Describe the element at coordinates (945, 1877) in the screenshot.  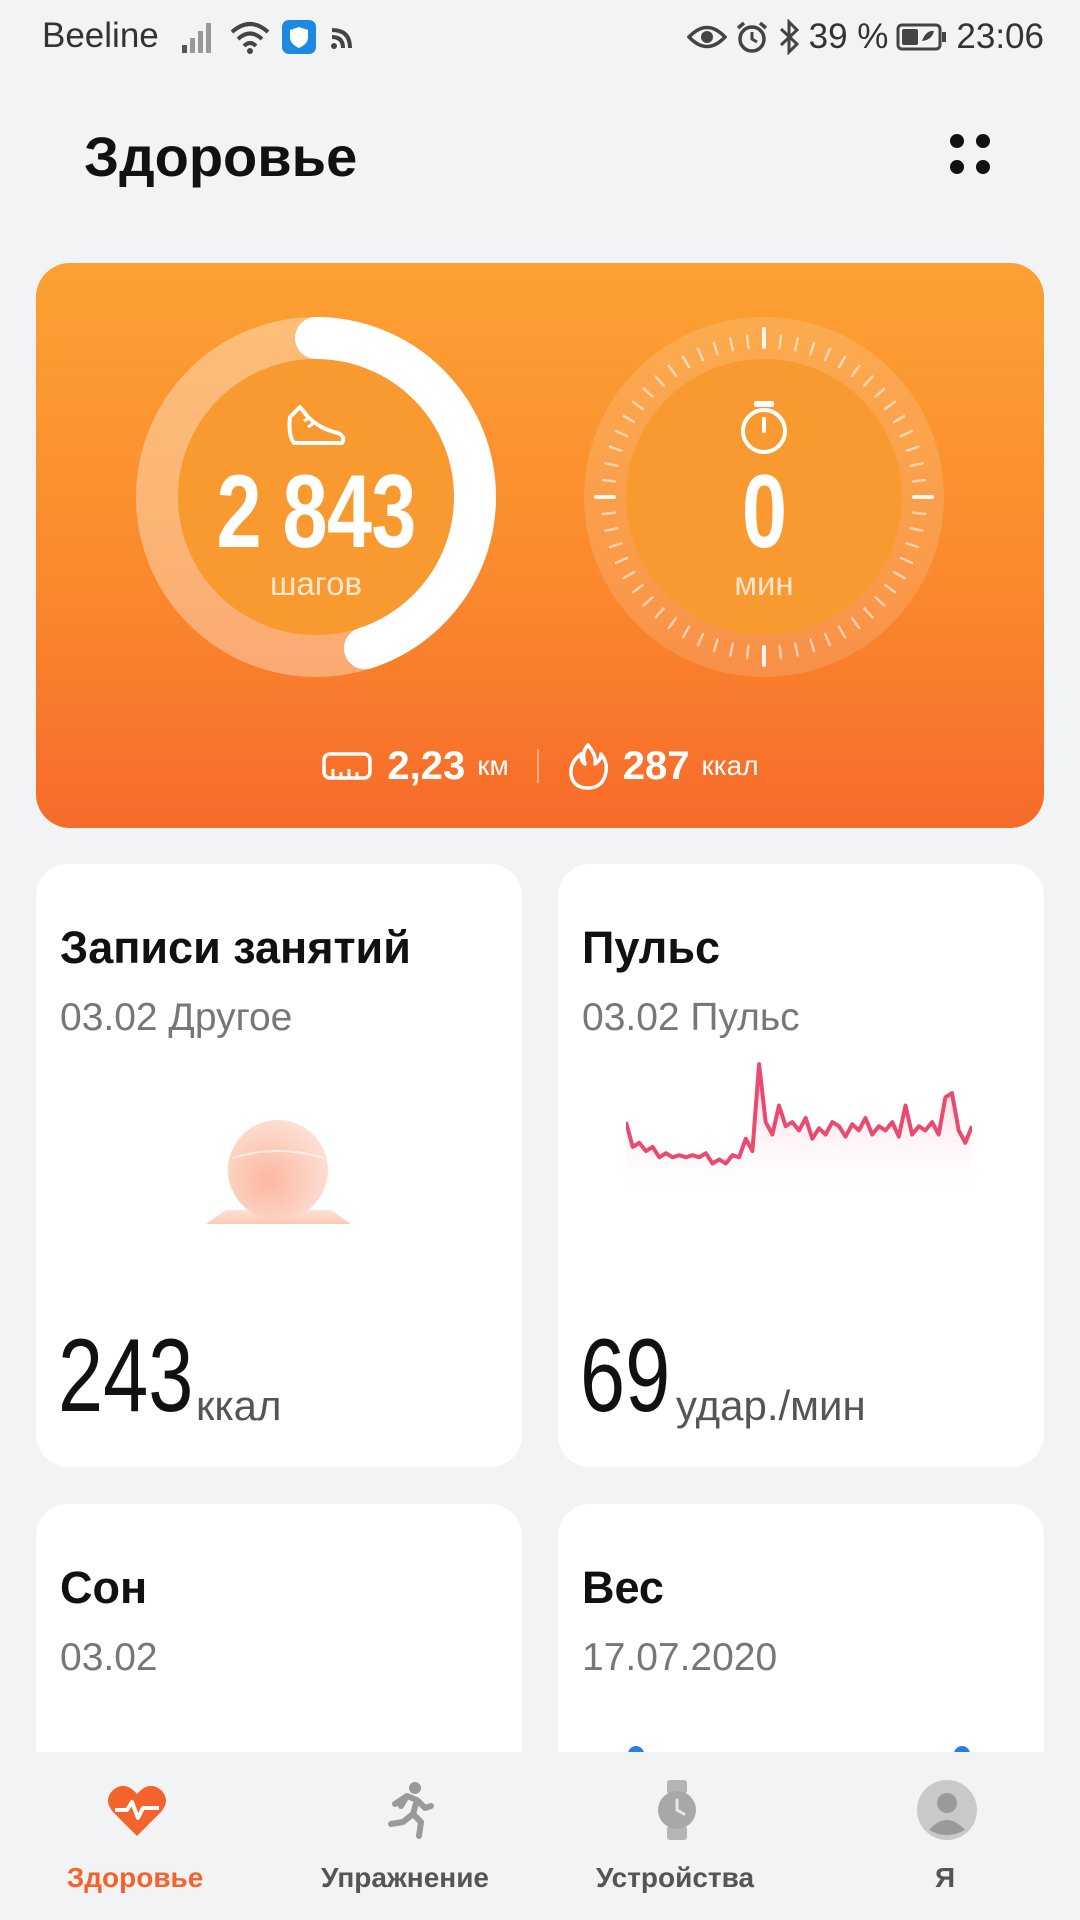
I see `nav-label: Я` at that location.